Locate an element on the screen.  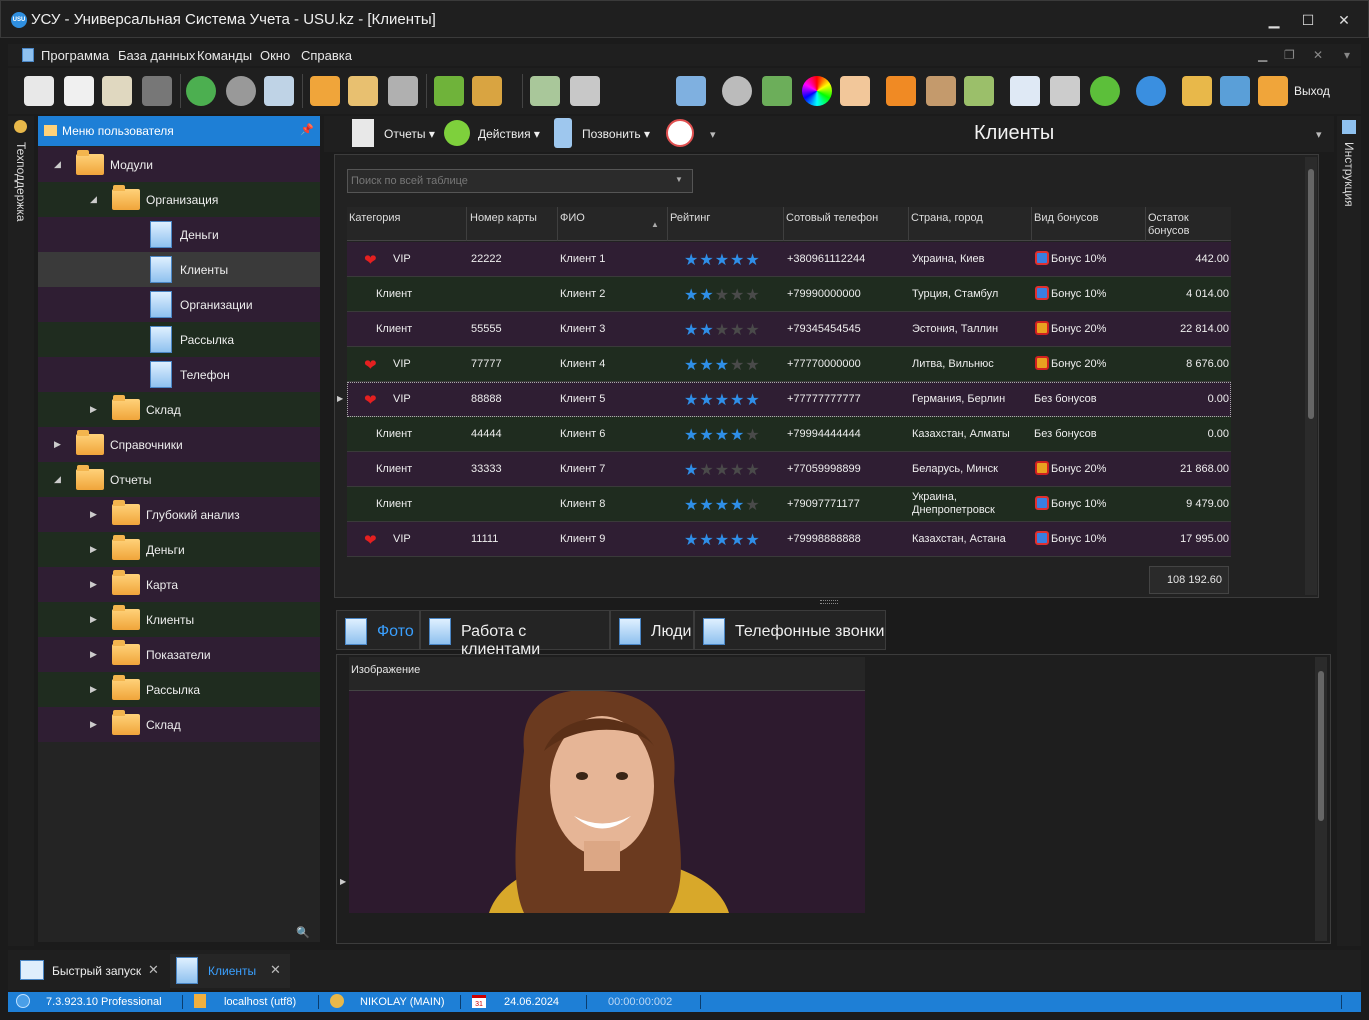
support-label: Техподдержка is located at coordinates (21, 182).